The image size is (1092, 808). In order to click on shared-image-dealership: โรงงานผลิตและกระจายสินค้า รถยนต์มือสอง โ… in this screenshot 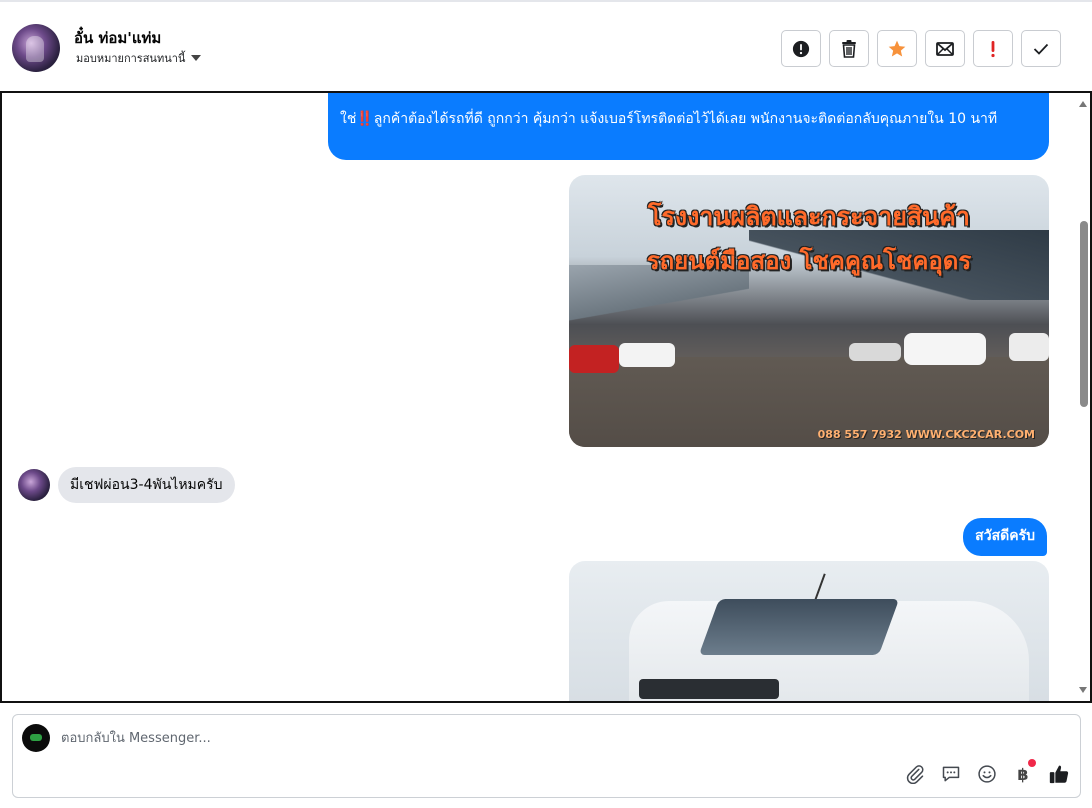, I will do `click(809, 311)`.